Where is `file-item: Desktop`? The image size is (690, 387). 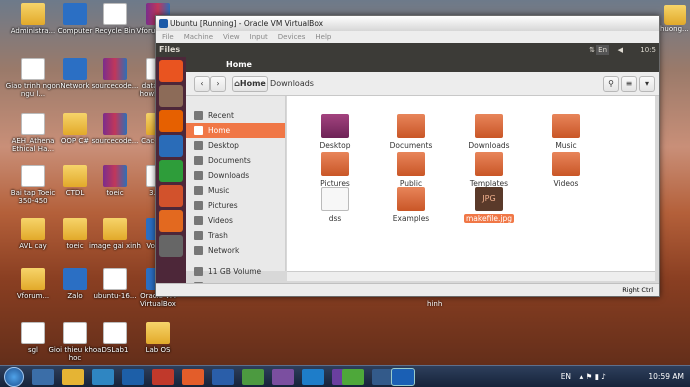
file-item: Desktop is located at coordinates (335, 132).